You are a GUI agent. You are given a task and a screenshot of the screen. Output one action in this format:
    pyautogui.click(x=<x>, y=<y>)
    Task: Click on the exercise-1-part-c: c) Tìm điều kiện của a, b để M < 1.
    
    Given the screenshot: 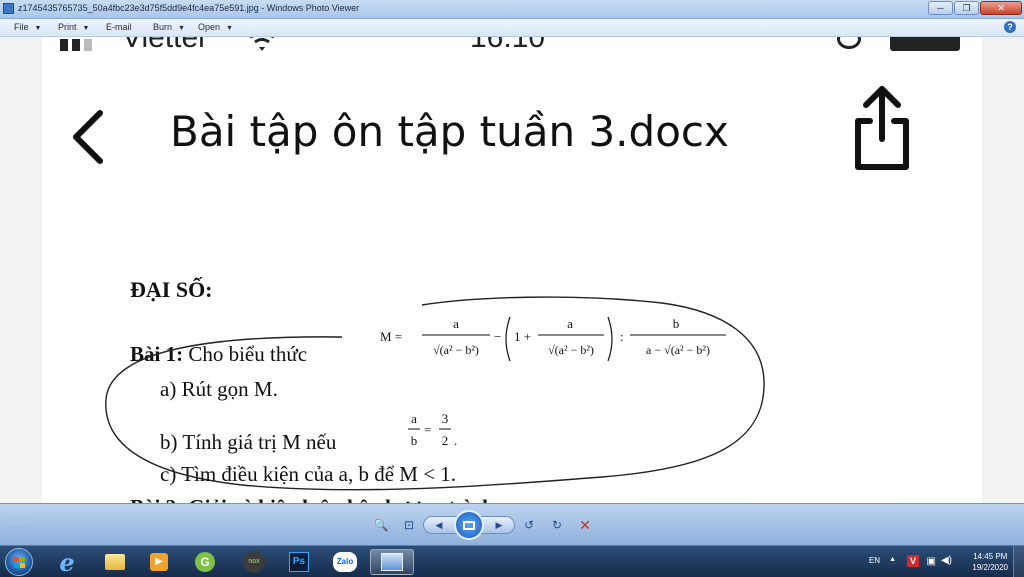 What is the action you would take?
    pyautogui.click(x=308, y=474)
    